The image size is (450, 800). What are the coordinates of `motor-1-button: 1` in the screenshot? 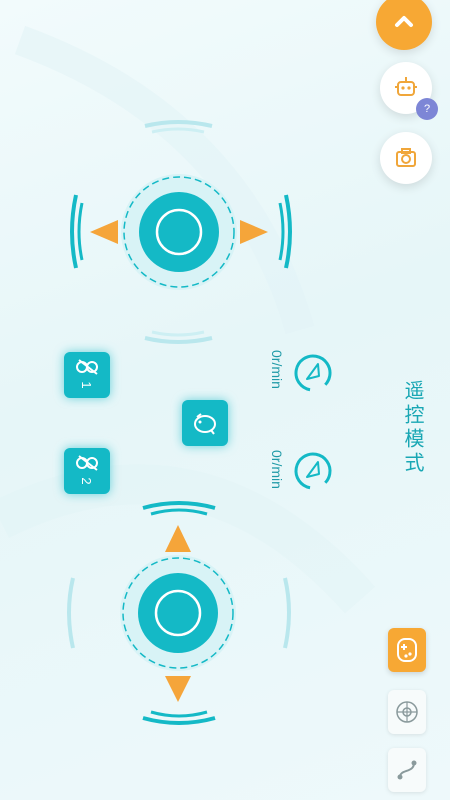 It's located at (87, 375).